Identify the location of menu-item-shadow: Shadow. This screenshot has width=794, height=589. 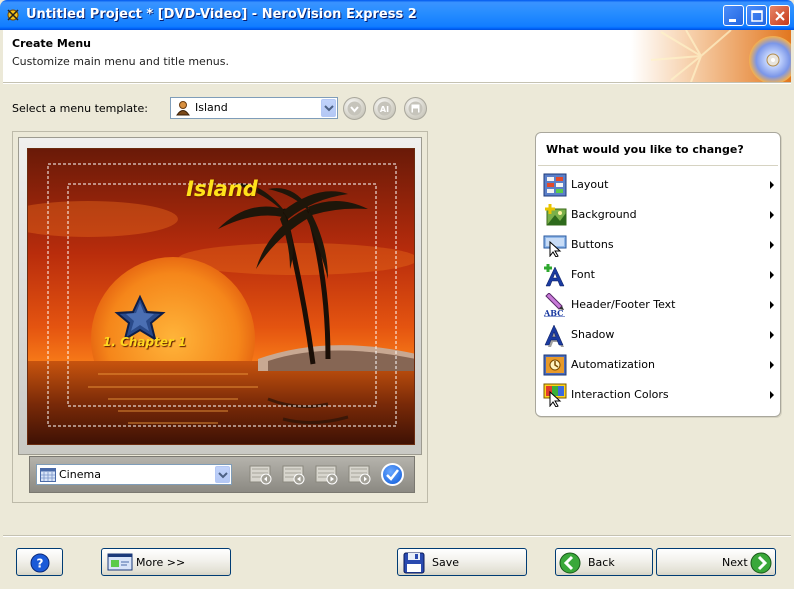
(659, 335).